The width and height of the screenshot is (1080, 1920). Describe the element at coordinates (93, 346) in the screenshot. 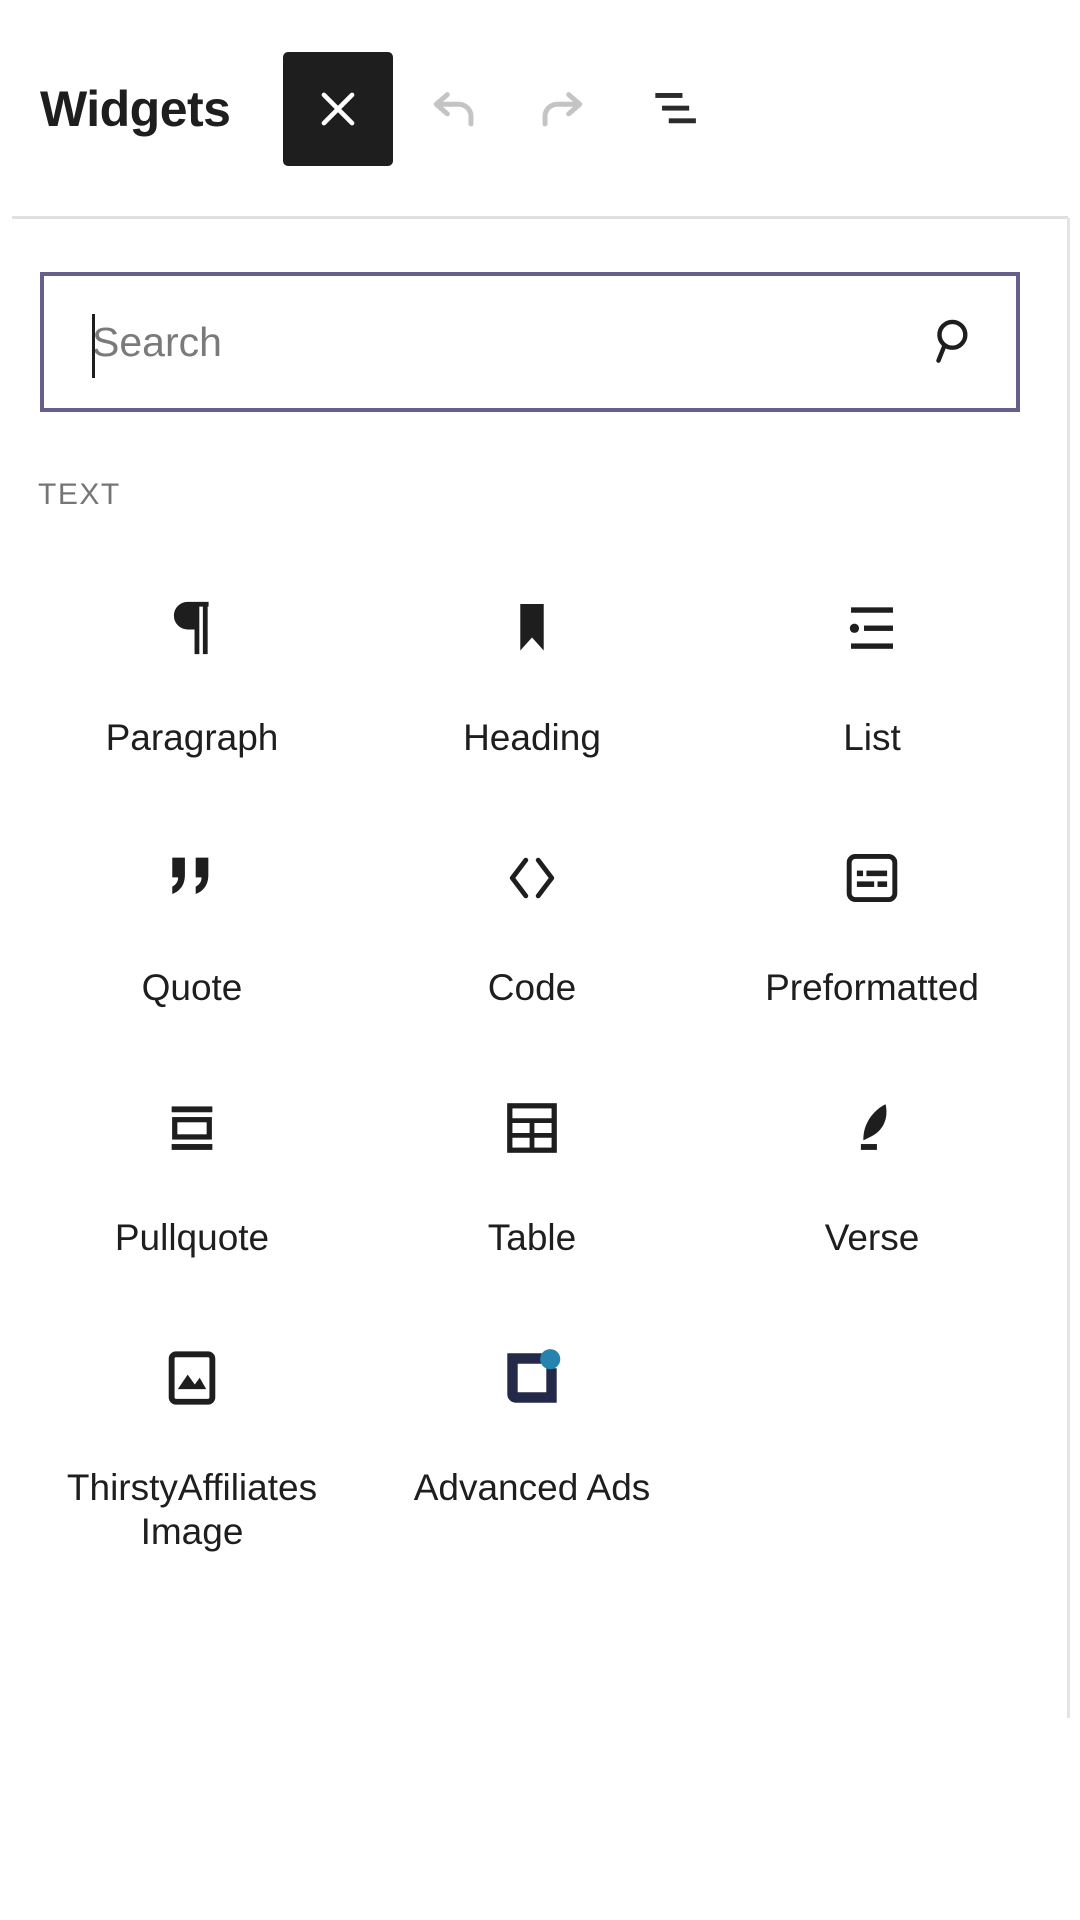

I see `search-text-caret` at that location.